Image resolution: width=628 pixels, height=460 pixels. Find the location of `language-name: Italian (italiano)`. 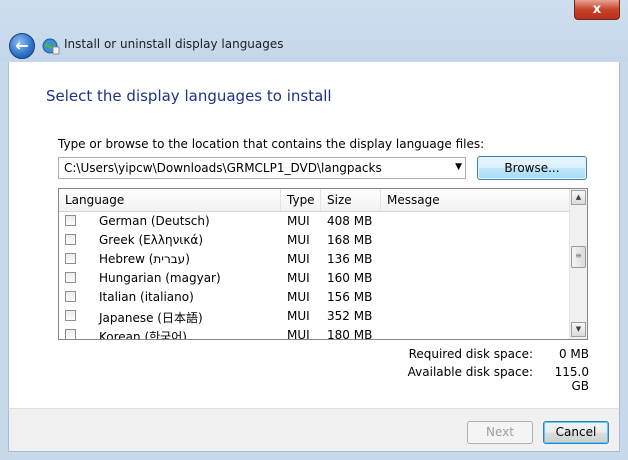

language-name: Italian (italiano) is located at coordinates (146, 297).